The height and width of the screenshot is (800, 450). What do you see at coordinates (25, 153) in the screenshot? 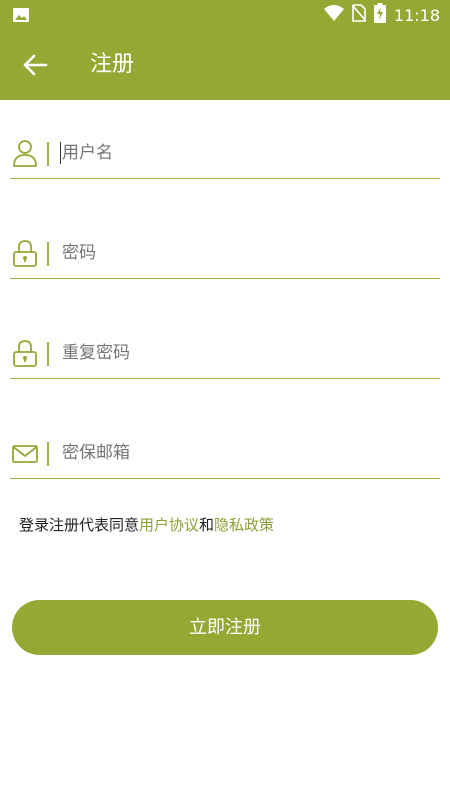
I see `user-icon` at bounding box center [25, 153].